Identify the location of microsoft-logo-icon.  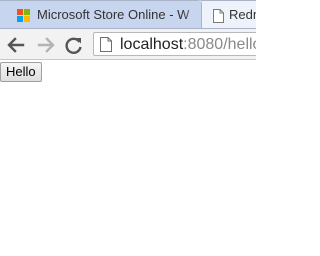
(24, 16).